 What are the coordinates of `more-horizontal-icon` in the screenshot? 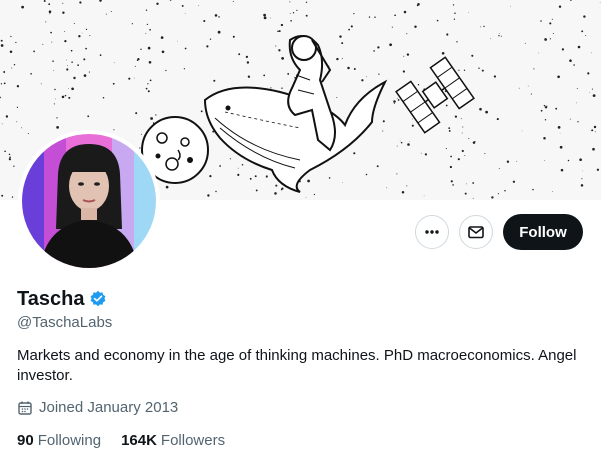 It's located at (432, 232).